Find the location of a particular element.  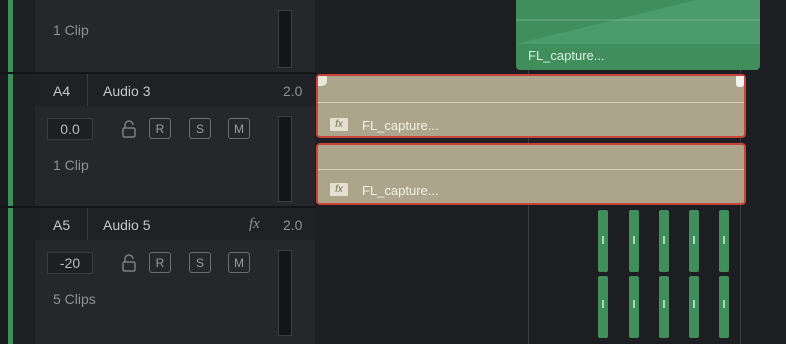

volume-field: -20 is located at coordinates (70, 263).